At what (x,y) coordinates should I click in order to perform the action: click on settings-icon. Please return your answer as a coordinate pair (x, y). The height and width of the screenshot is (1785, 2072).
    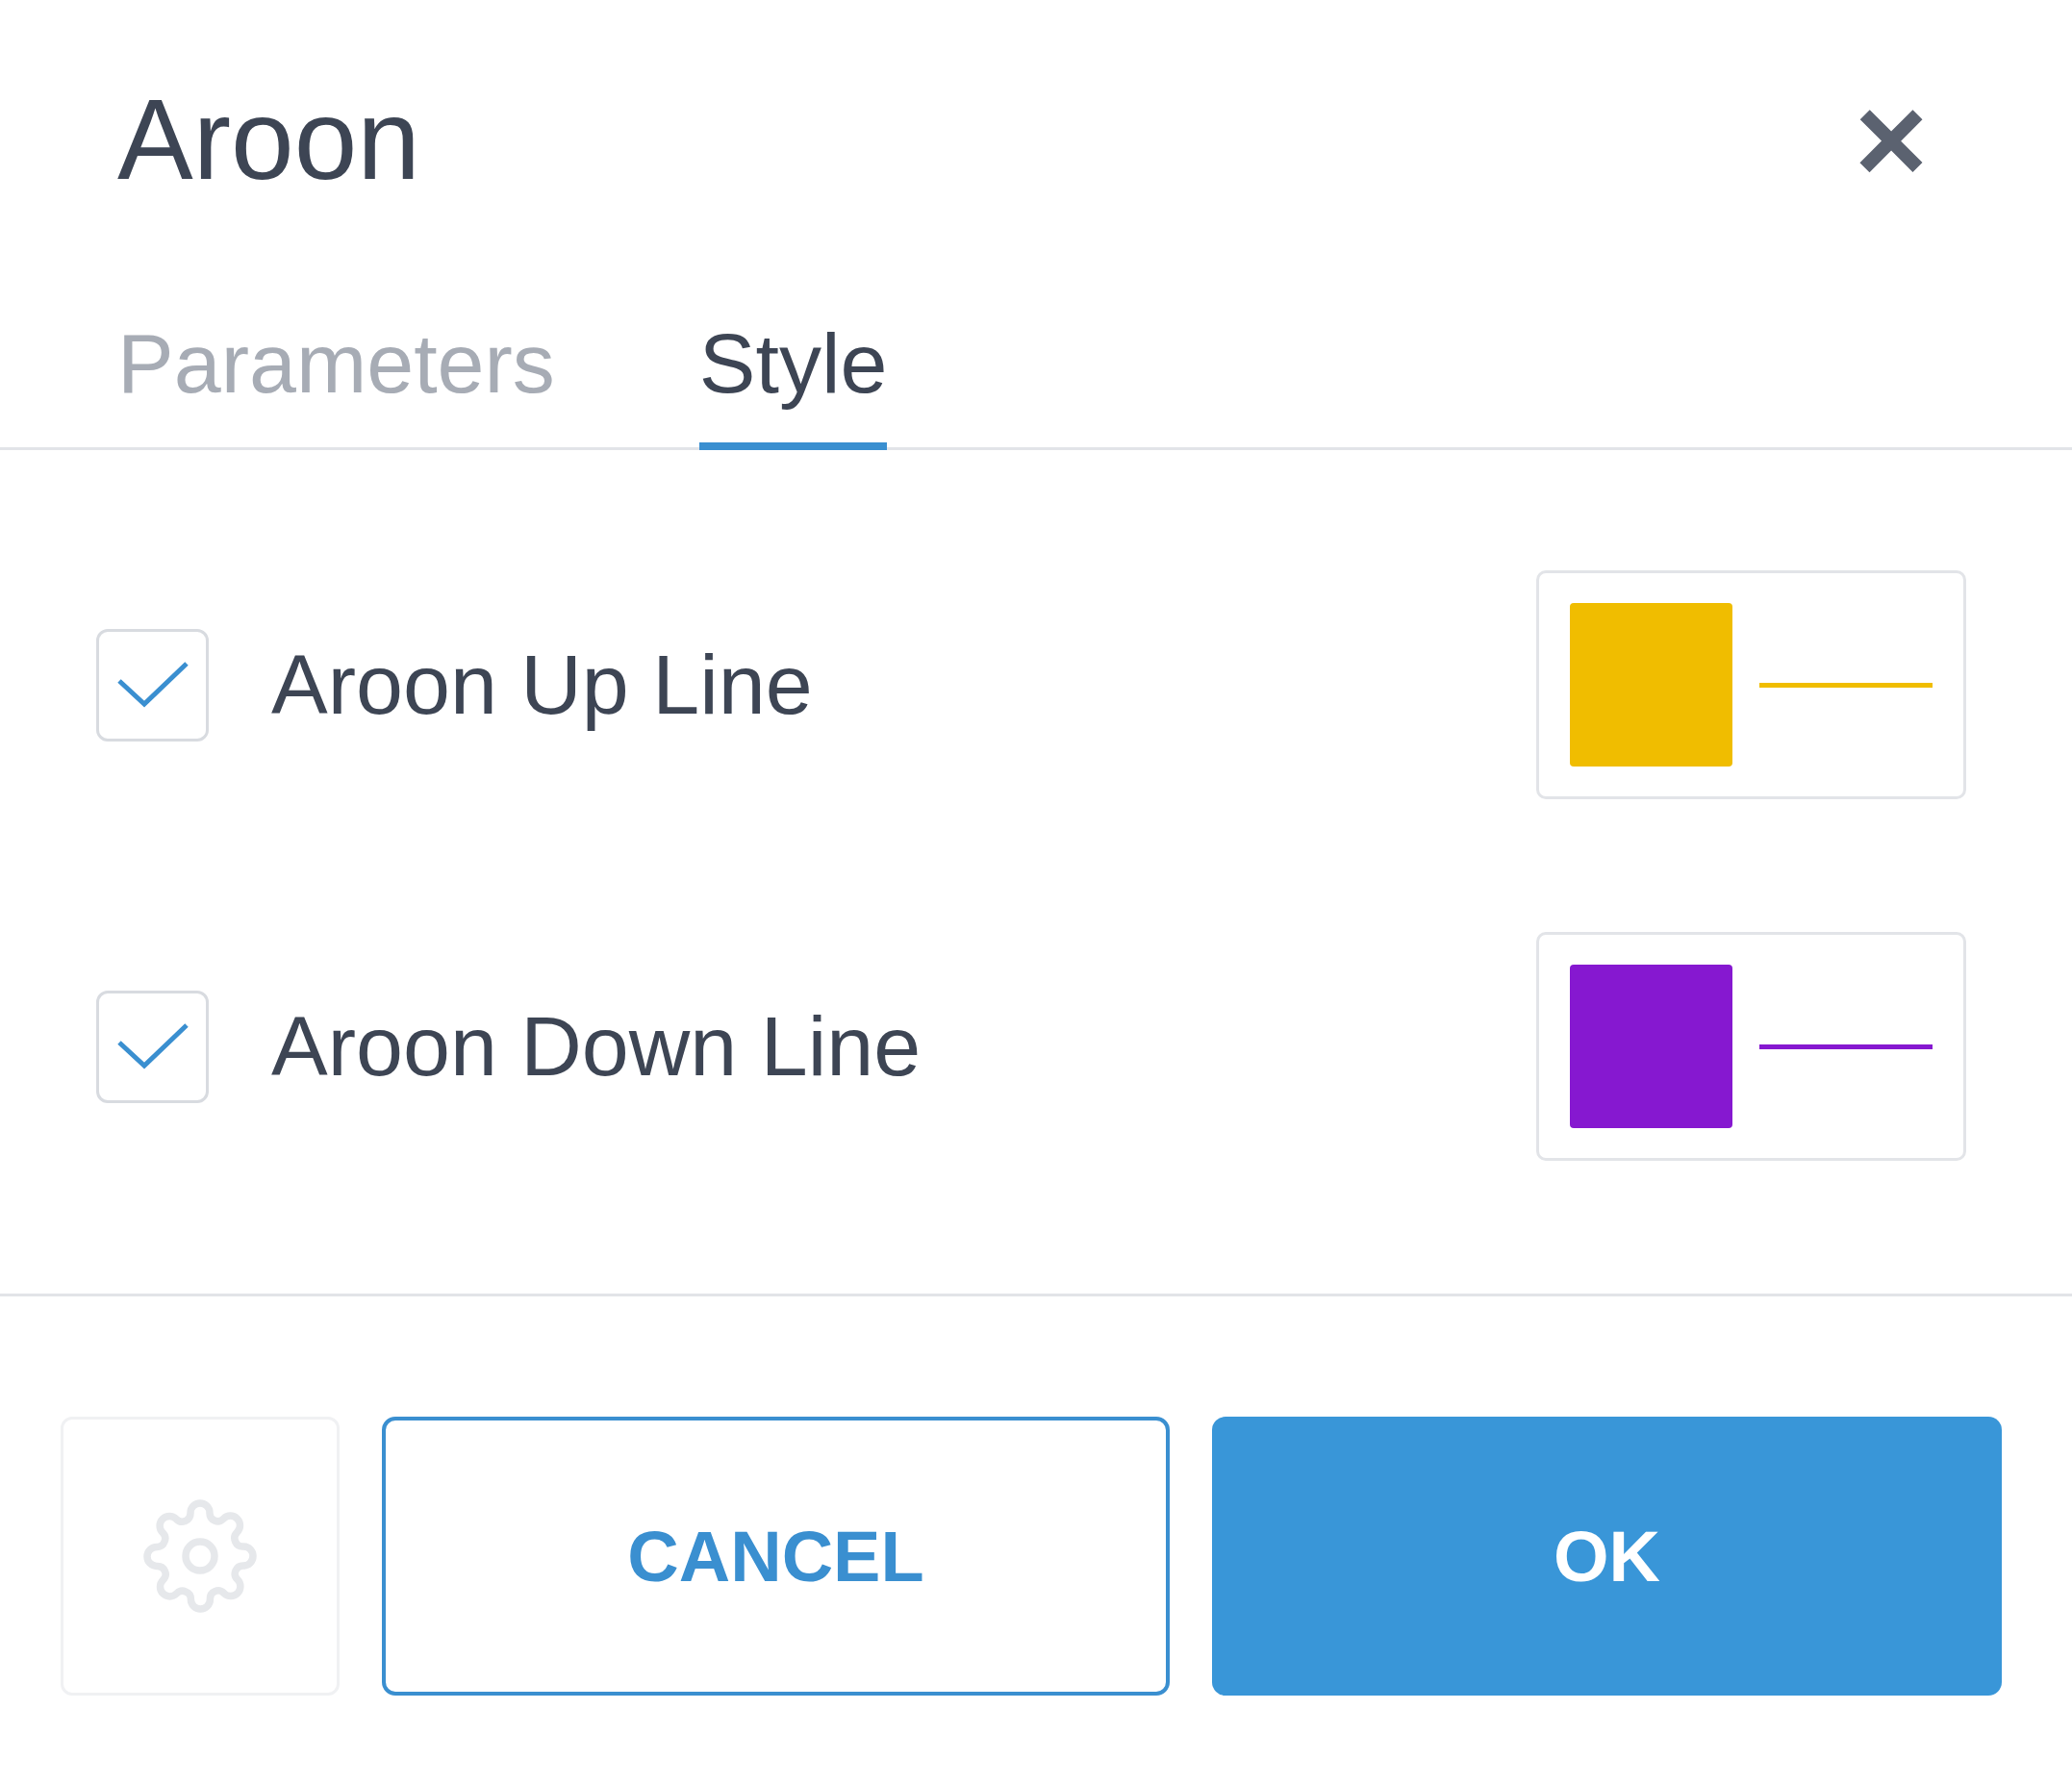
    Looking at the image, I should click on (200, 1556).